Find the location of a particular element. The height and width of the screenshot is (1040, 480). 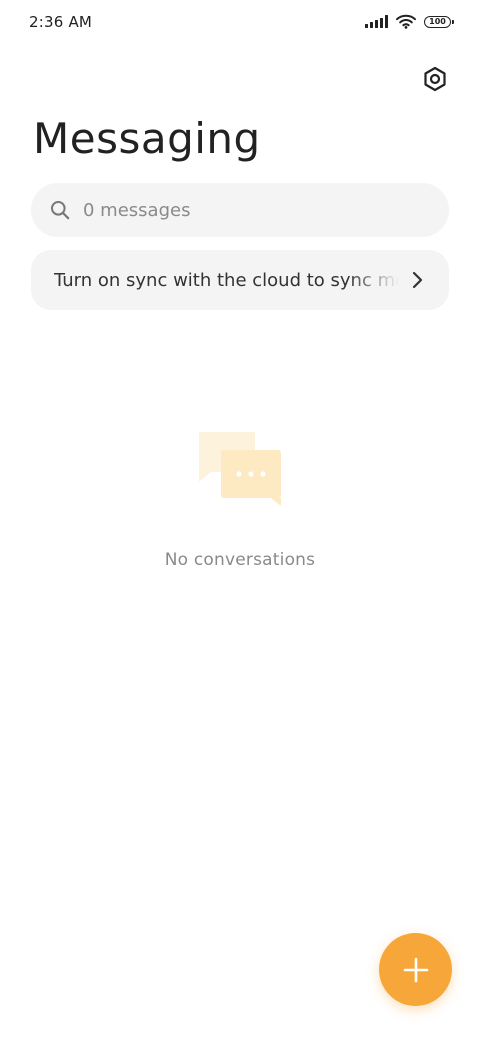

battery-level: 100 is located at coordinates (437, 21).